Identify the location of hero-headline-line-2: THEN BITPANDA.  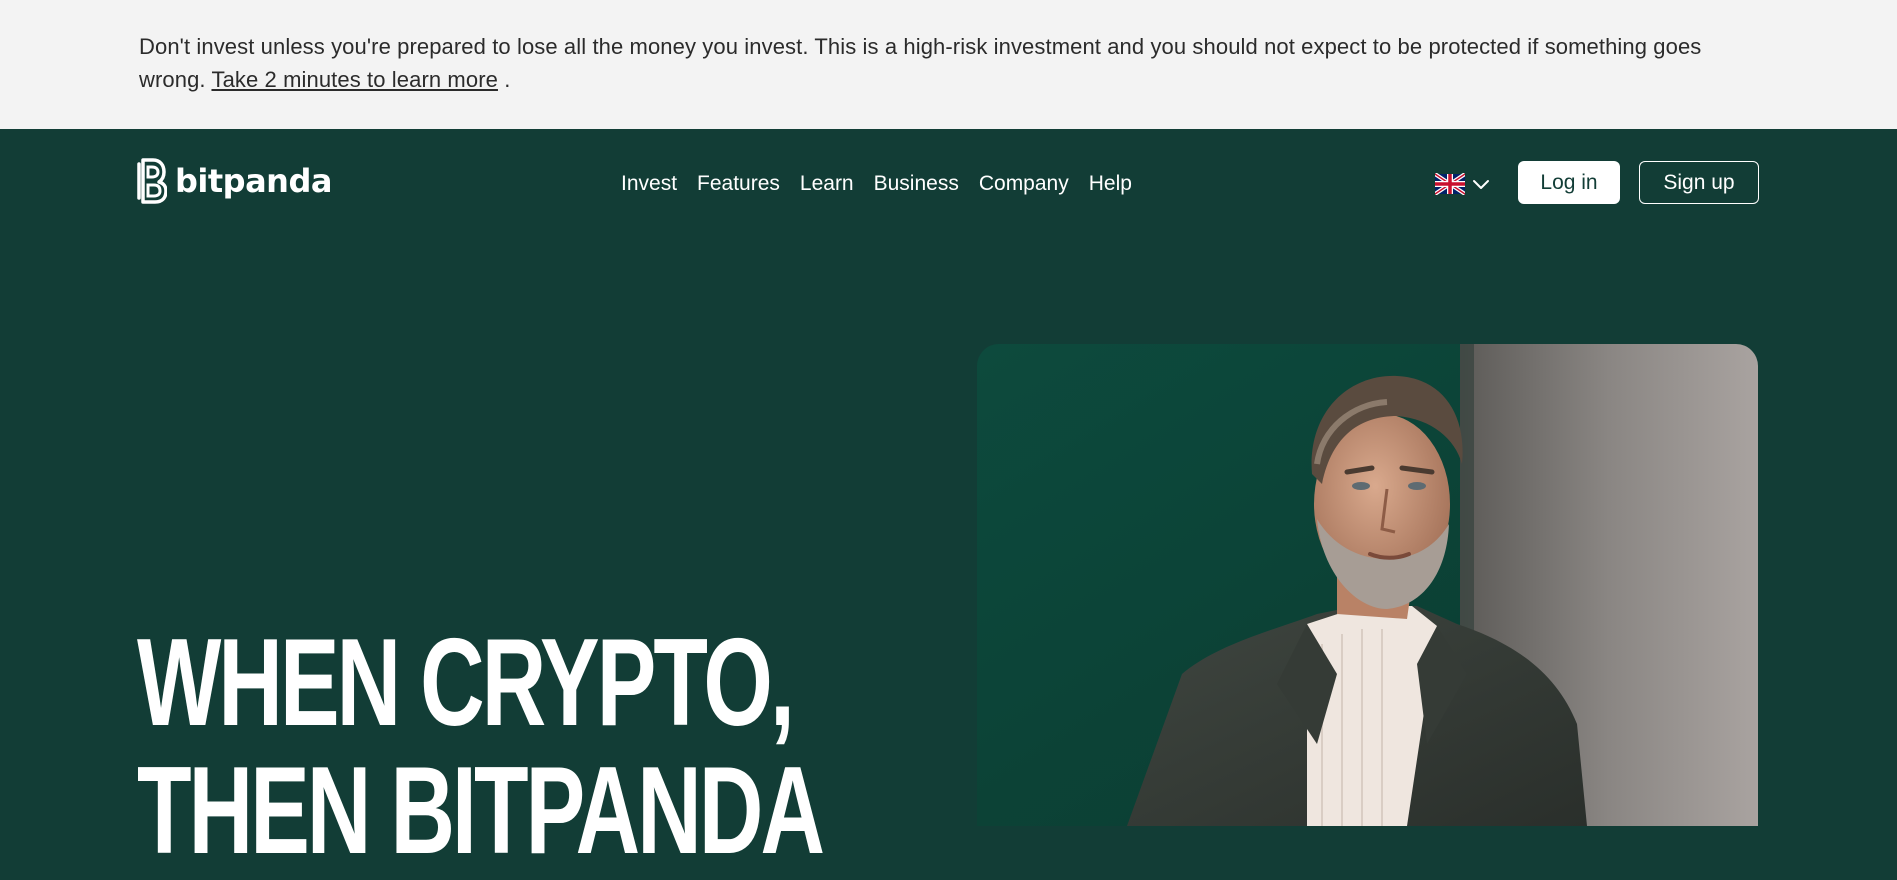
(481, 811).